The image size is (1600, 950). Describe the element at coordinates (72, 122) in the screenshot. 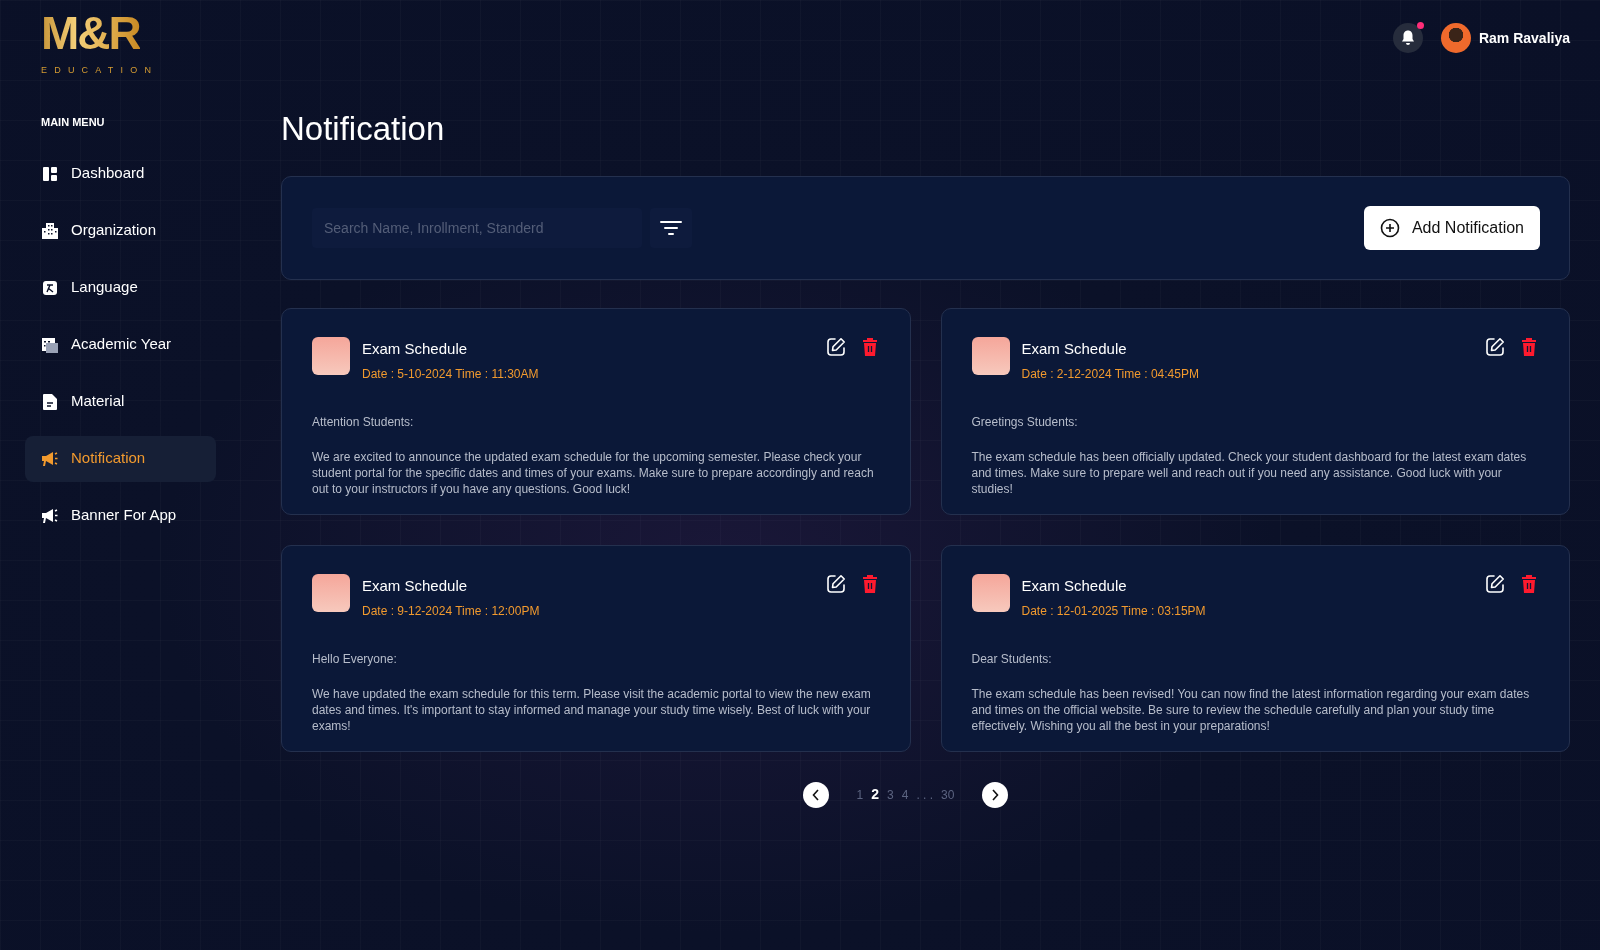

I see `menu-heading: MAIN MENU` at that location.